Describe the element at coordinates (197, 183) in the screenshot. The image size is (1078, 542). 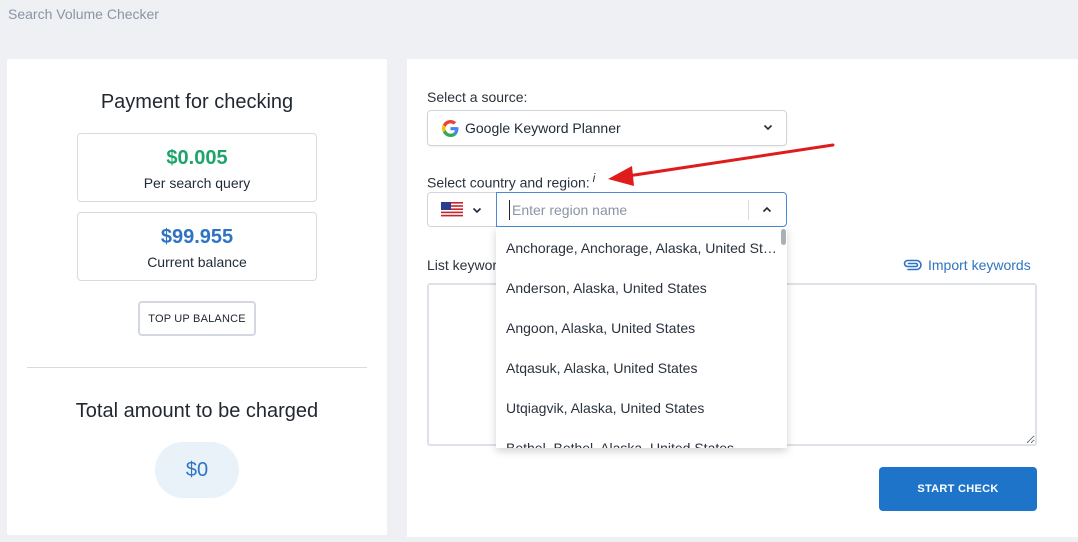
I see `price-caption: Per search query` at that location.